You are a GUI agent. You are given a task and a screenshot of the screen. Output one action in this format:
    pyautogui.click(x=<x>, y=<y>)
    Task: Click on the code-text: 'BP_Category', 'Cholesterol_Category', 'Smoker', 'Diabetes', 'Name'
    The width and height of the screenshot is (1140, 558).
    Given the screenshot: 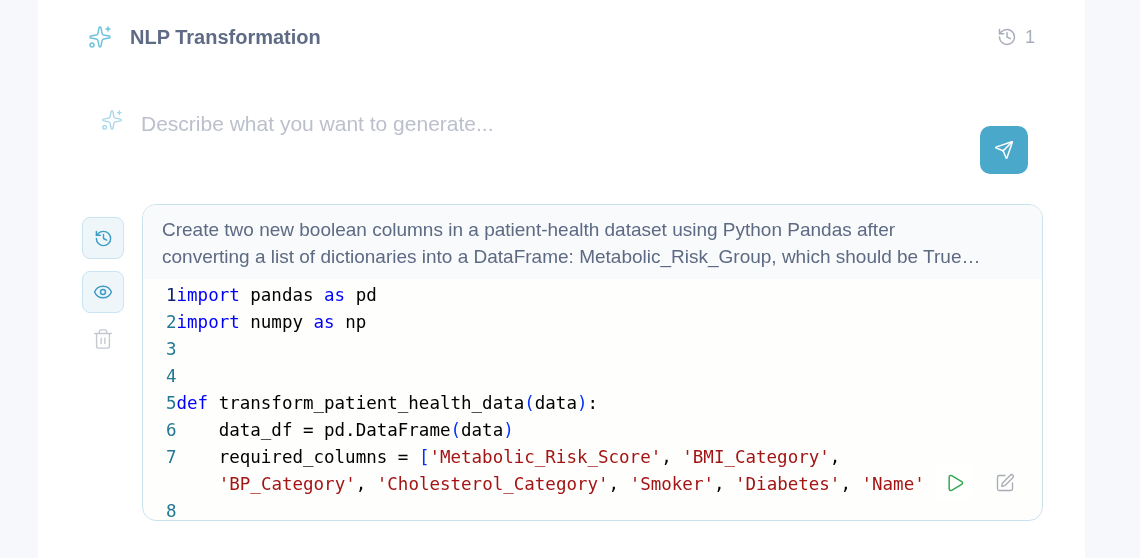 What is the action you would take?
    pyautogui.click(x=571, y=484)
    